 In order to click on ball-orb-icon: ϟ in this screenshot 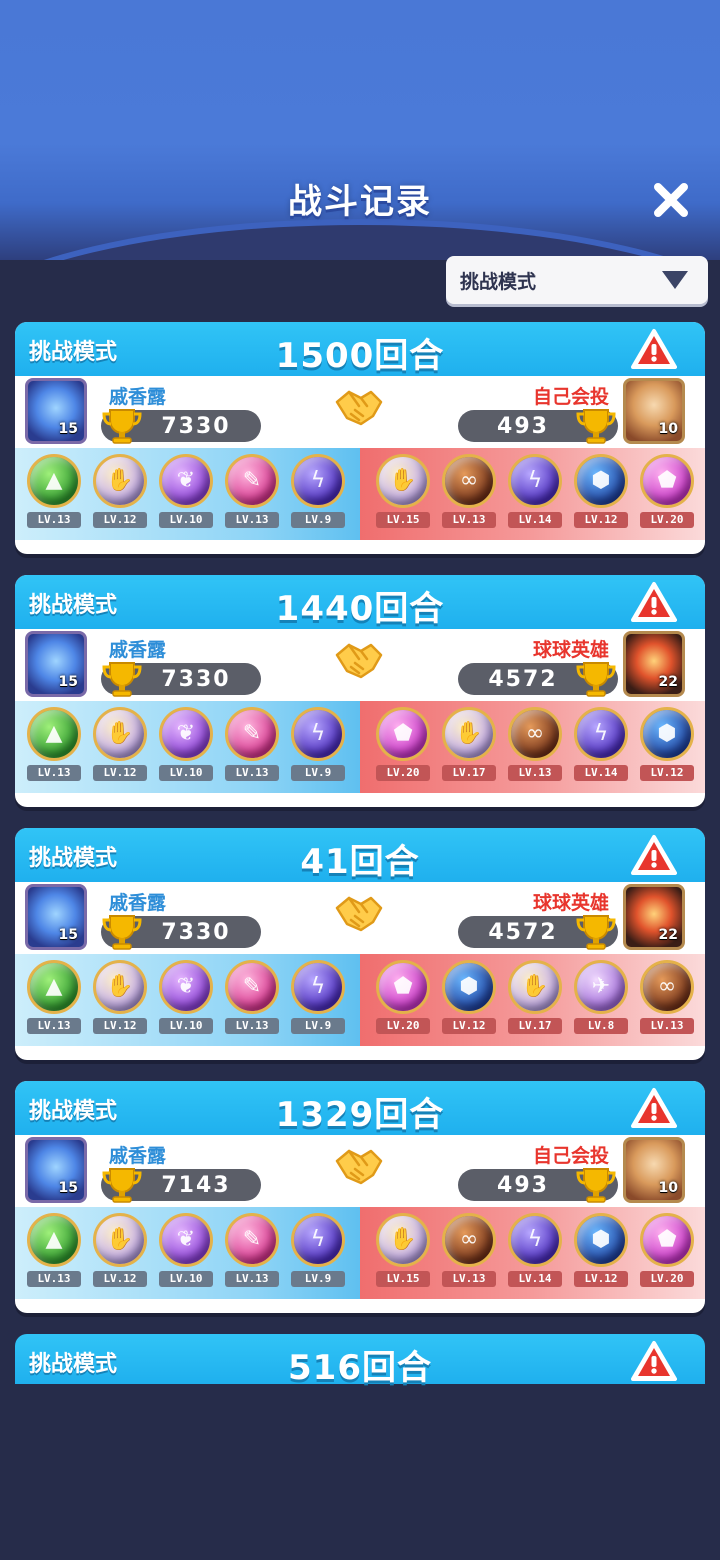, I will do `click(535, 481)`.